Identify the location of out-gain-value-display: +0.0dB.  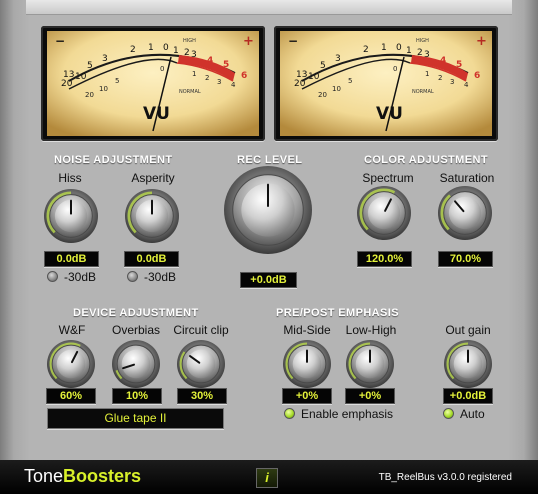
(468, 396).